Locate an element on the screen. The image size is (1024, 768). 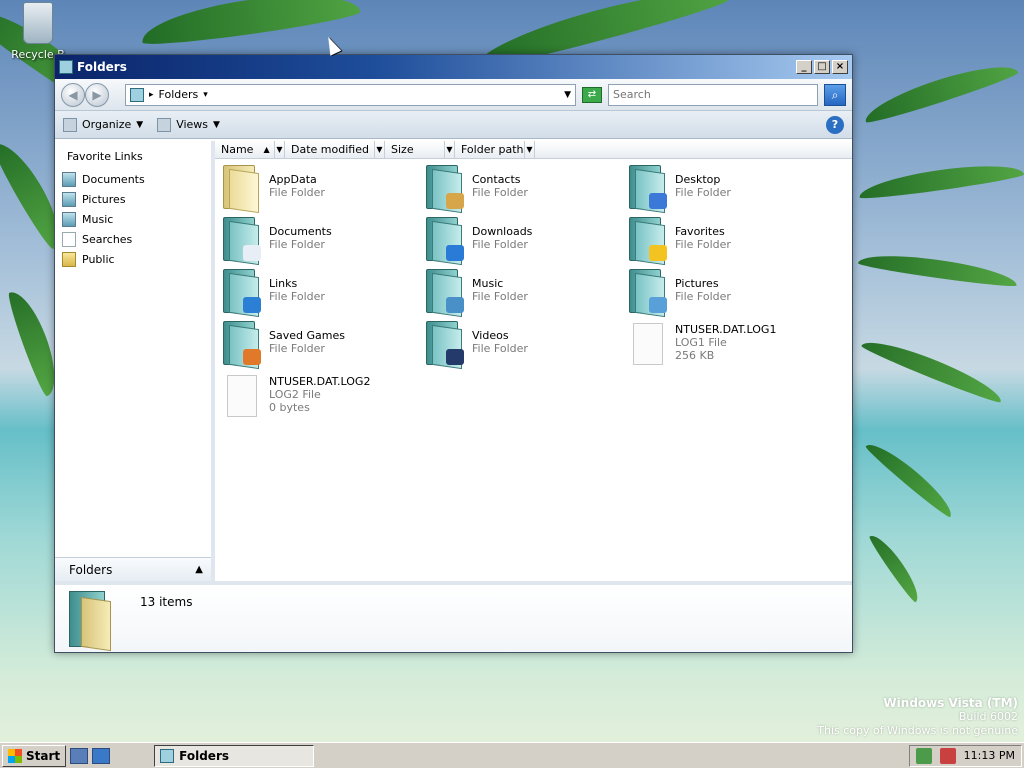
help-icon: ? is located at coordinates (835, 124).